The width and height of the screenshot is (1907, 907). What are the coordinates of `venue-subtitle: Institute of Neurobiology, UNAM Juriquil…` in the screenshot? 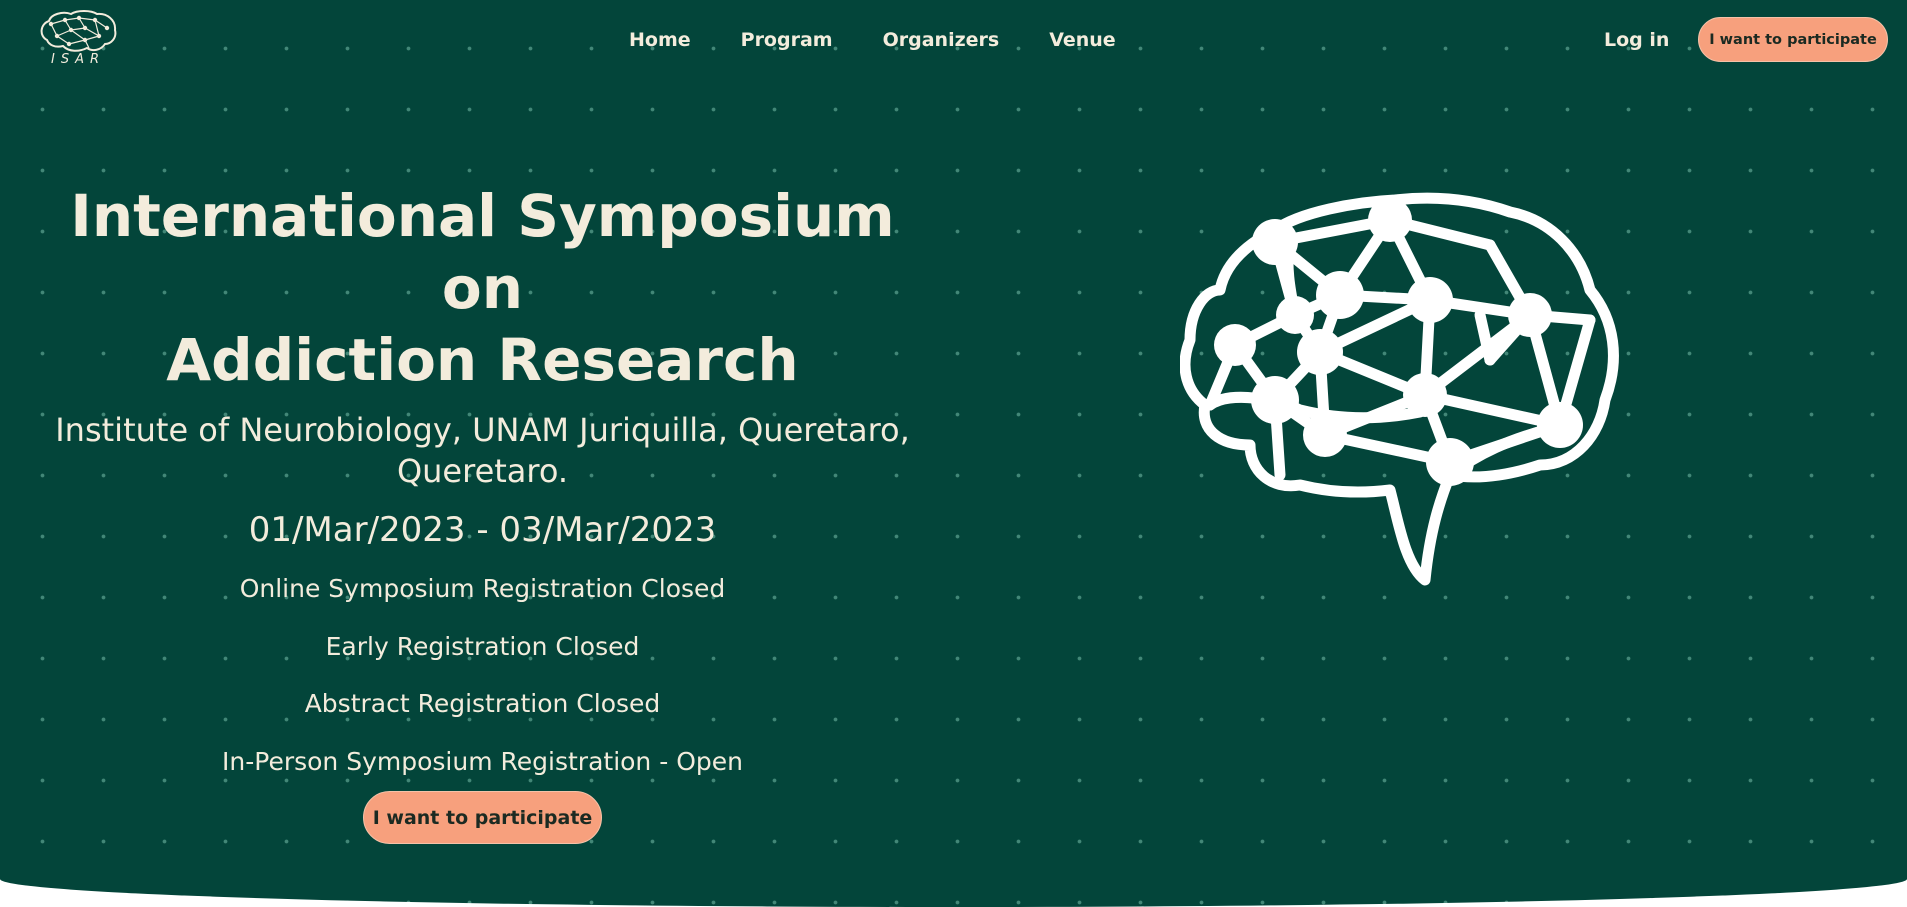 It's located at (482, 451).